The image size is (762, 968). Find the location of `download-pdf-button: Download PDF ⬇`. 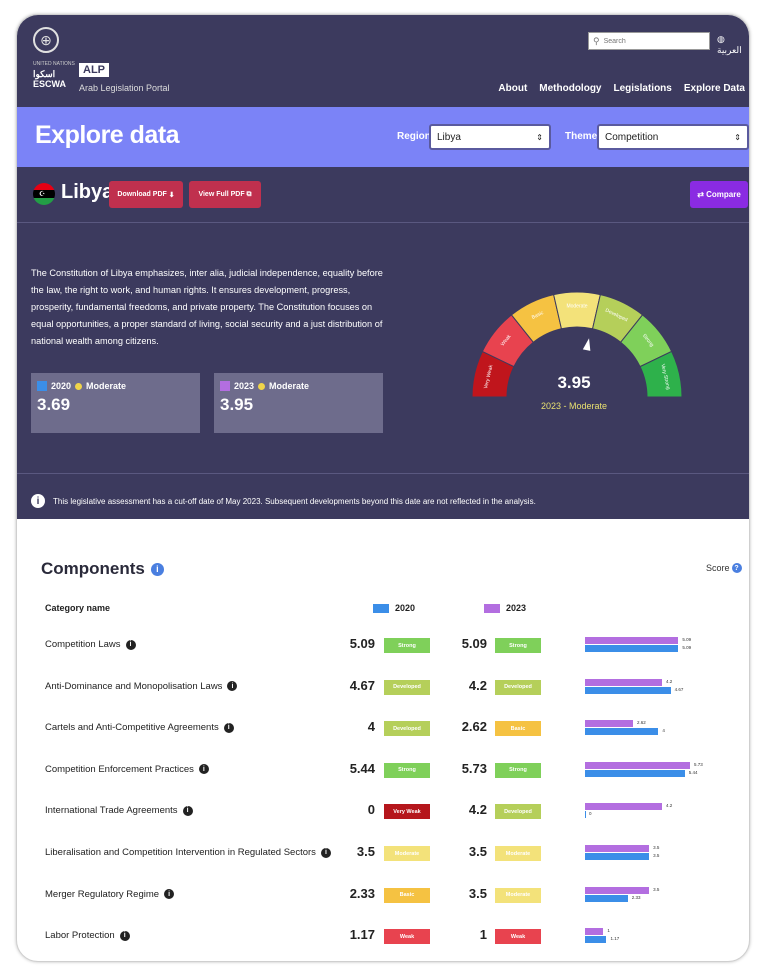

download-pdf-button: Download PDF ⬇ is located at coordinates (146, 194).